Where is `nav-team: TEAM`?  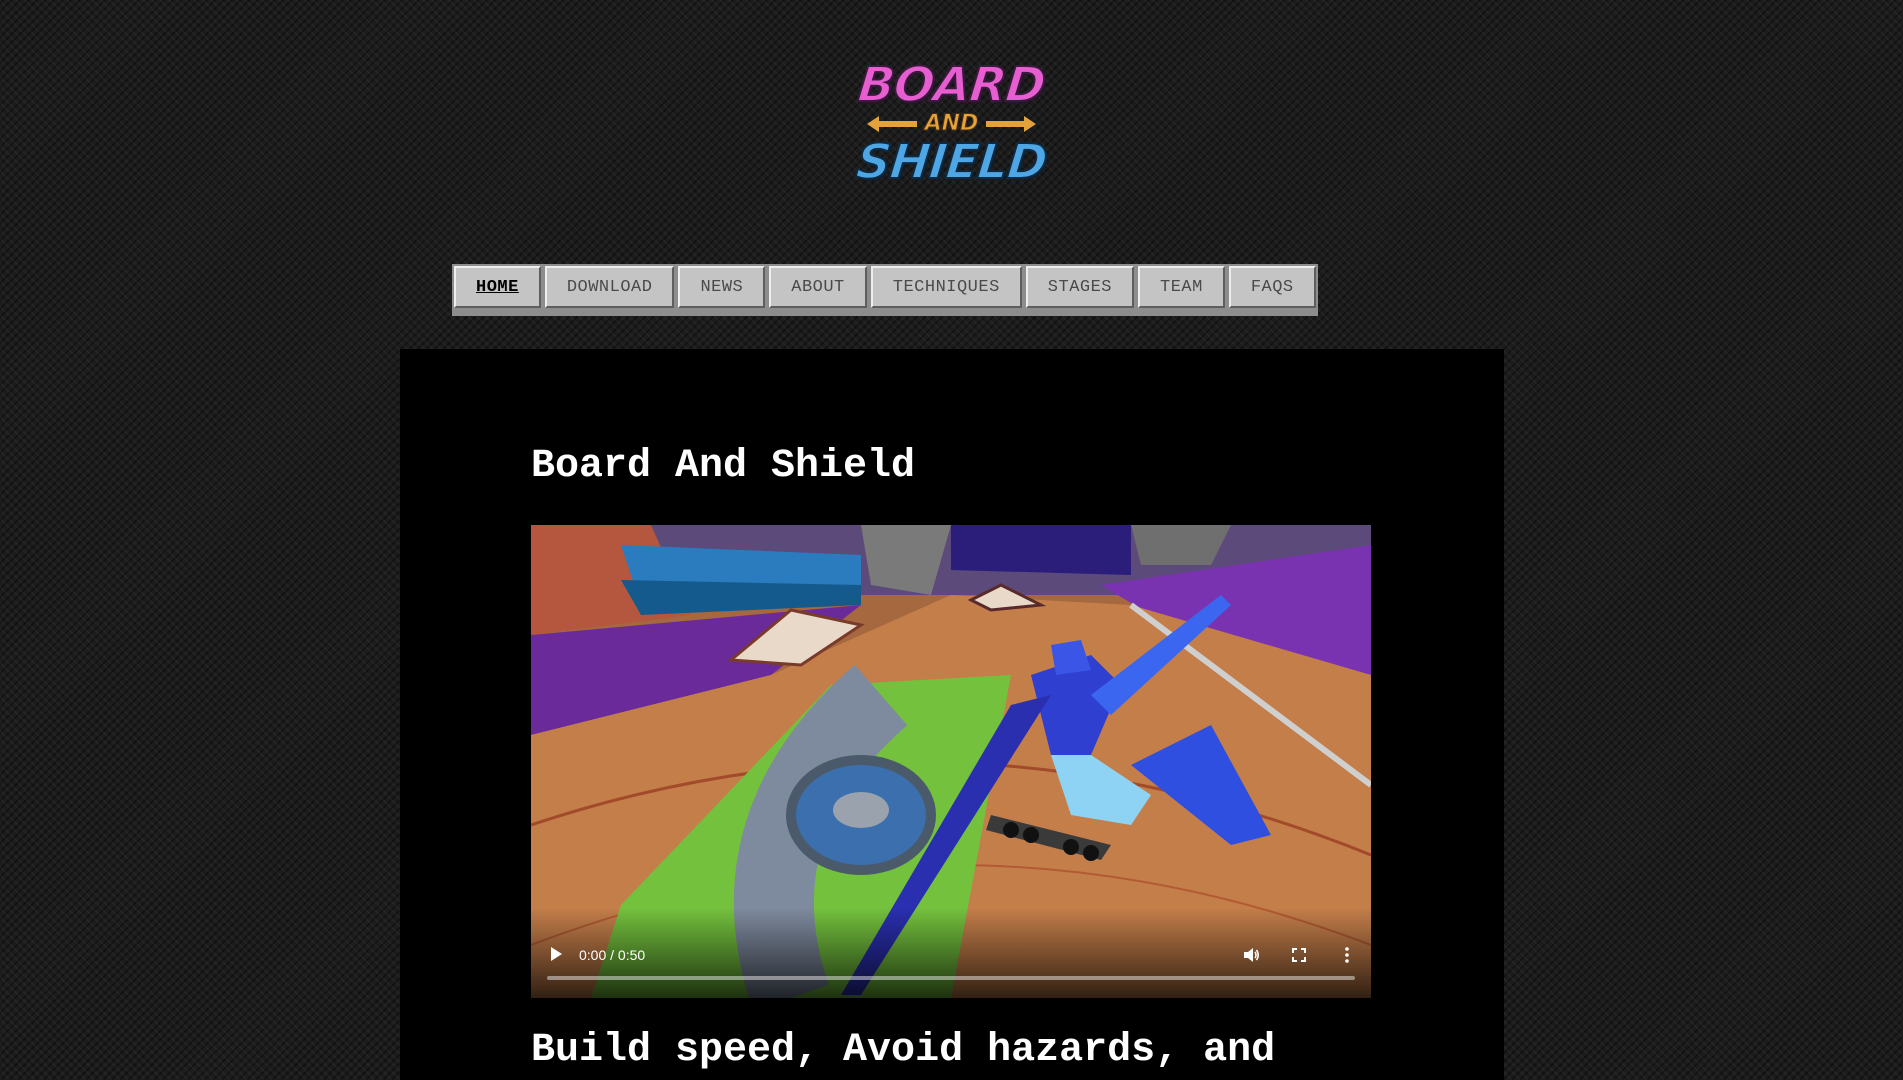
nav-team: TEAM is located at coordinates (1181, 287).